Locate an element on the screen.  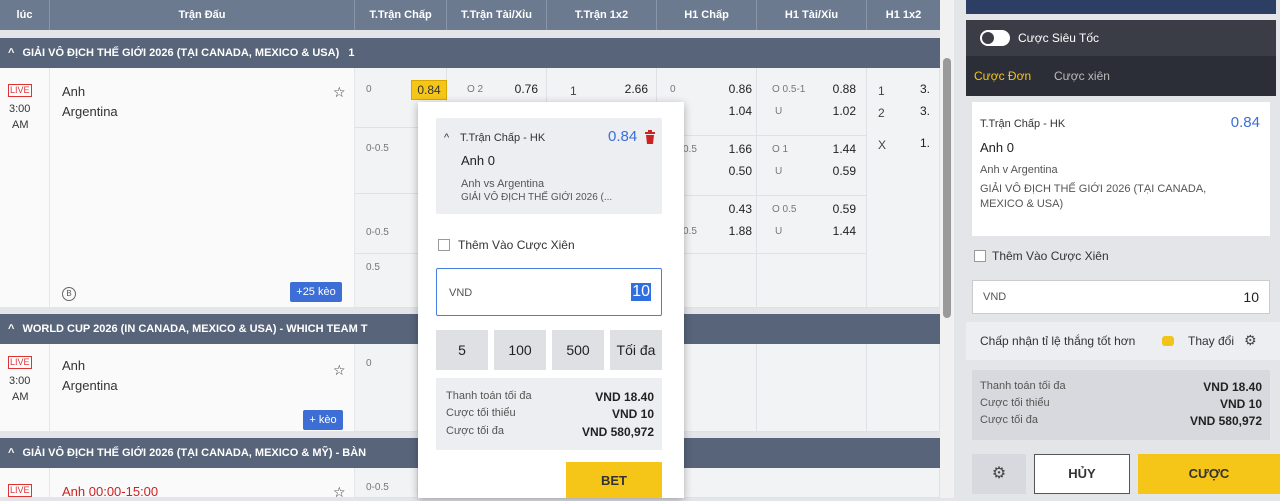
banner-strip is located at coordinates (1121, 7).